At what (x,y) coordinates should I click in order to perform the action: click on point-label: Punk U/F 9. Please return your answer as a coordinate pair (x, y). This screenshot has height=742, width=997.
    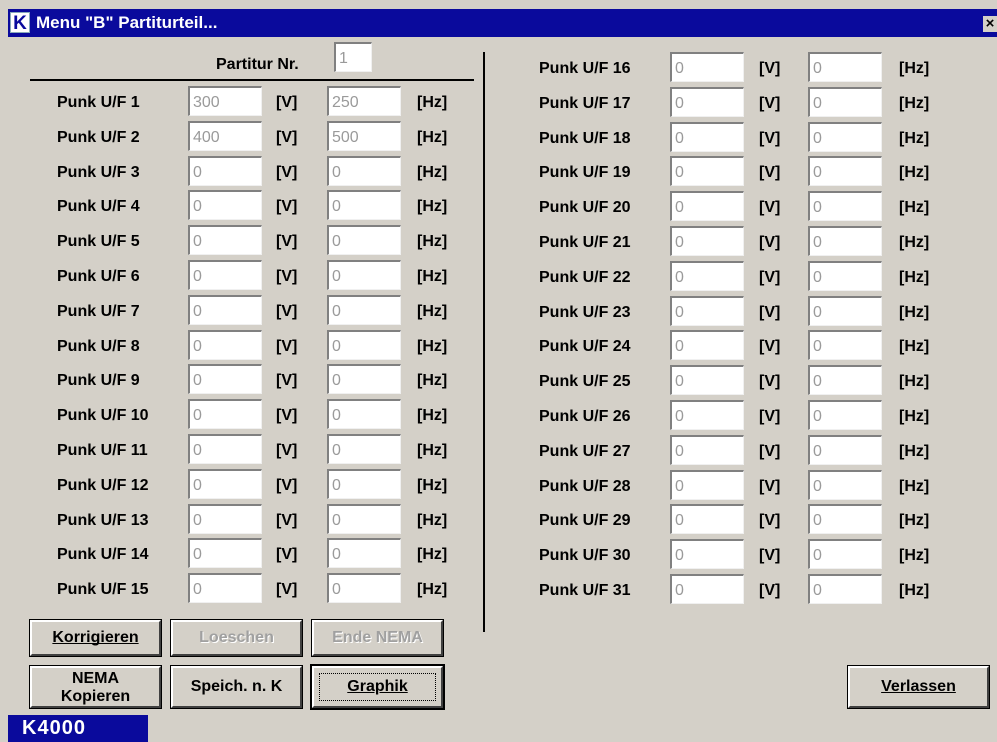
    Looking at the image, I should click on (98, 381).